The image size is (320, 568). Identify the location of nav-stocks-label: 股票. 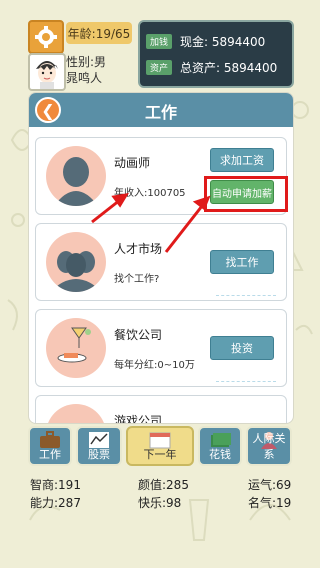
(99, 454).